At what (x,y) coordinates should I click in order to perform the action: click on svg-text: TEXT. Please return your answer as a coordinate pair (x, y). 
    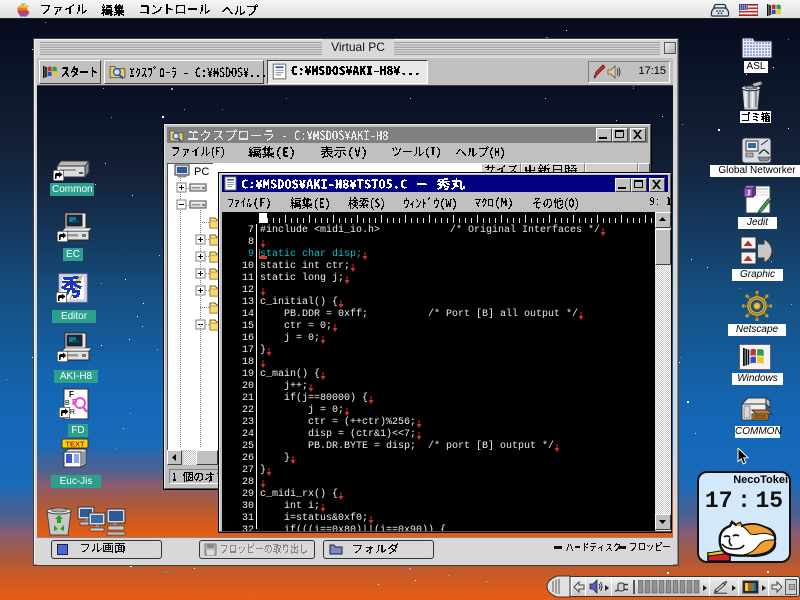
    Looking at the image, I should click on (75, 444).